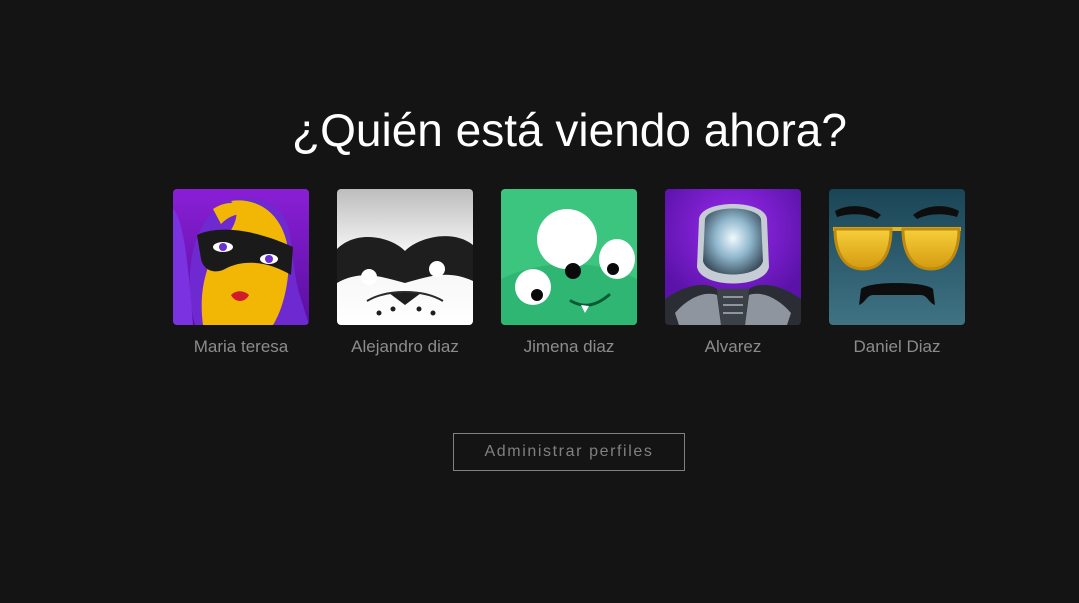 This screenshot has width=1079, height=603. What do you see at coordinates (241, 257) in the screenshot?
I see `masked-woman-avatar-icon` at bounding box center [241, 257].